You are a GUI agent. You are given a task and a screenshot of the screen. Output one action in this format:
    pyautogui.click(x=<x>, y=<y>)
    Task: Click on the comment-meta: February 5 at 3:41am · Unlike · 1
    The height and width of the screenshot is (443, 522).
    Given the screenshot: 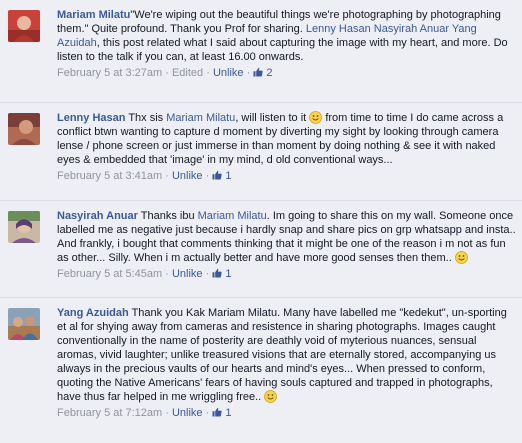 What is the action you would take?
    pyautogui.click(x=286, y=176)
    